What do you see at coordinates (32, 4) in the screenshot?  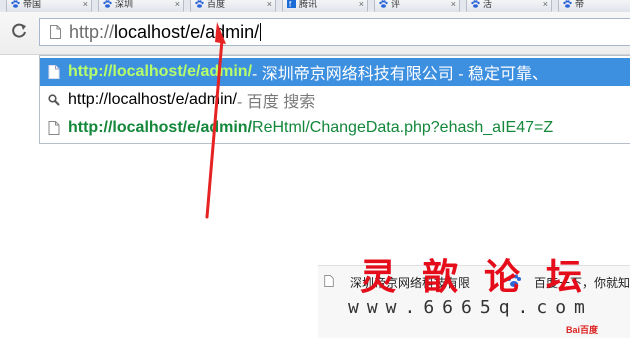 I see `tab-label: 帝国` at bounding box center [32, 4].